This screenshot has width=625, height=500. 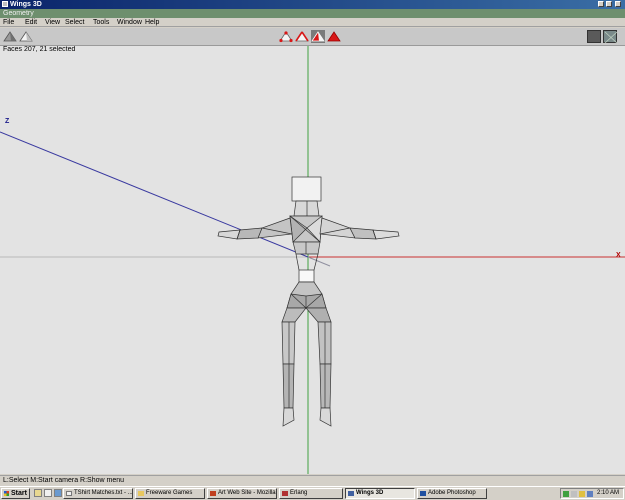 I want to click on quicklaunch-explorer-icon, so click(x=48, y=493).